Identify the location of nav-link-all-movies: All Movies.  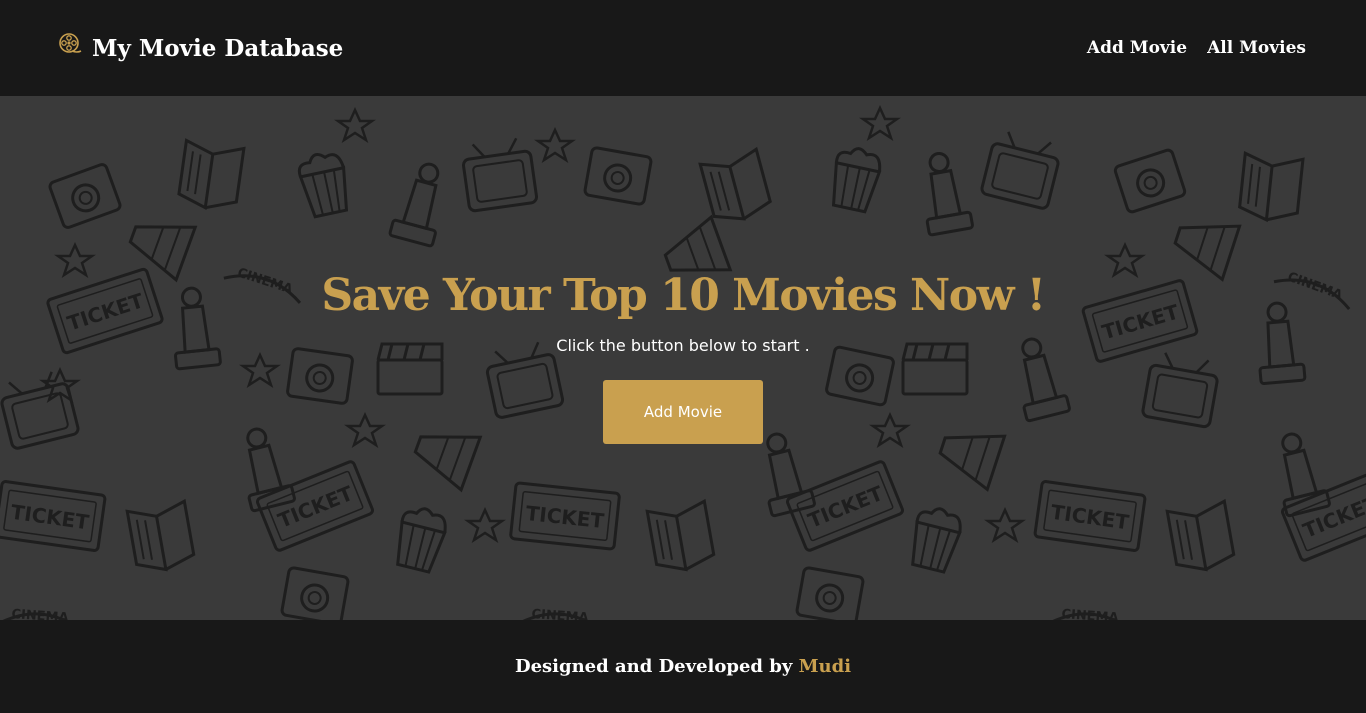
(1256, 48).